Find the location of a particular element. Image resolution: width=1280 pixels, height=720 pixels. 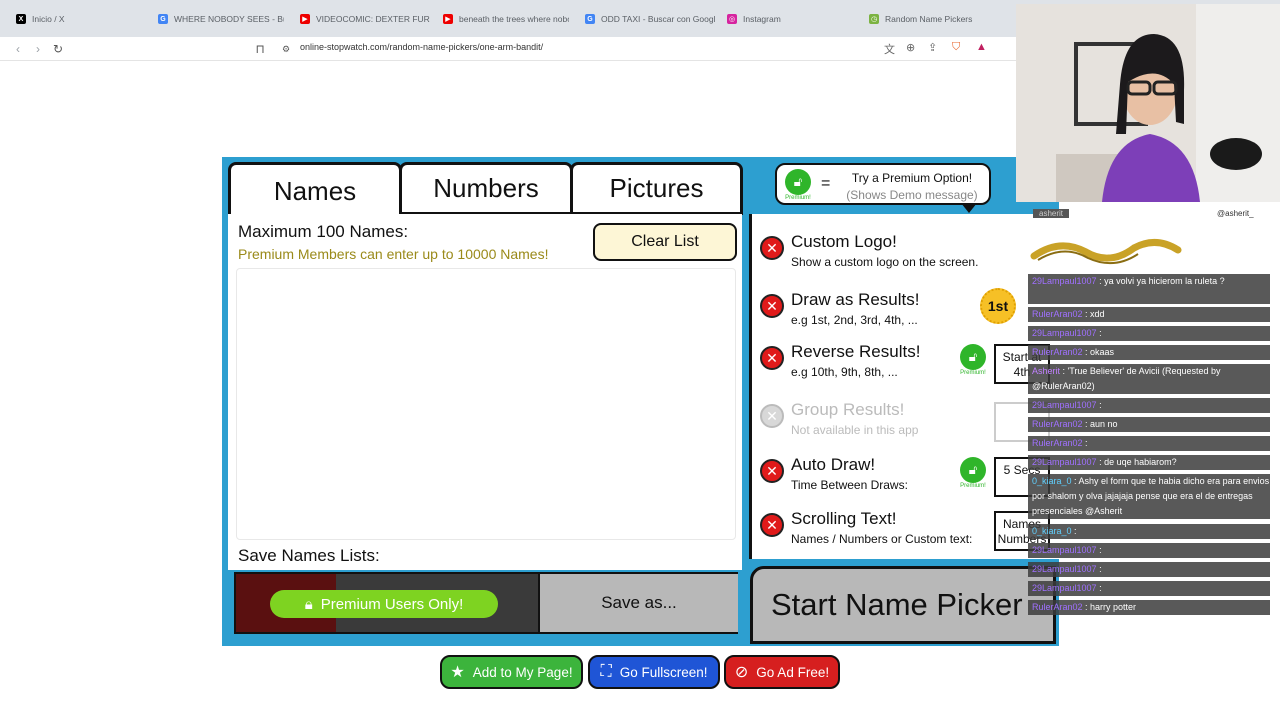

bookmark-icon: ⊓ is located at coordinates (260, 49).